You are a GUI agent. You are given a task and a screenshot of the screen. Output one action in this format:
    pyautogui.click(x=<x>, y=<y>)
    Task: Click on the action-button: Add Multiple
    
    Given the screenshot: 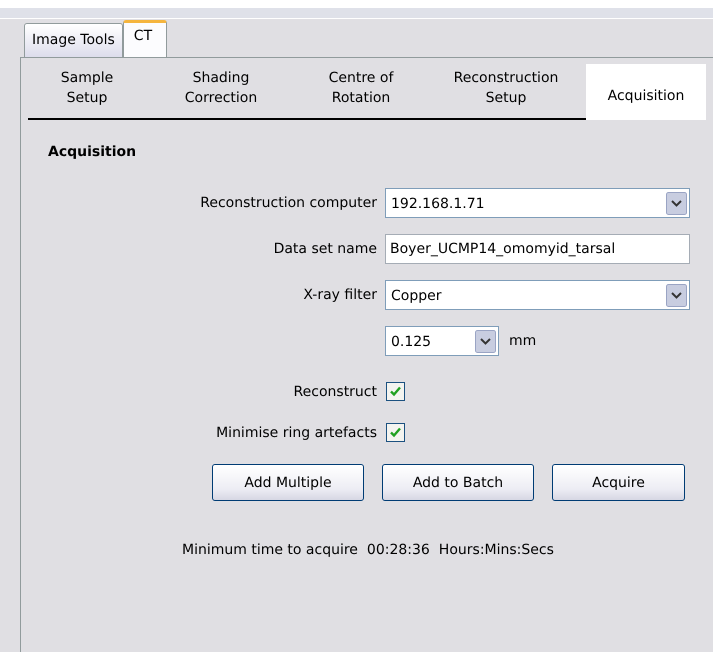 What is the action you would take?
    pyautogui.click(x=288, y=482)
    